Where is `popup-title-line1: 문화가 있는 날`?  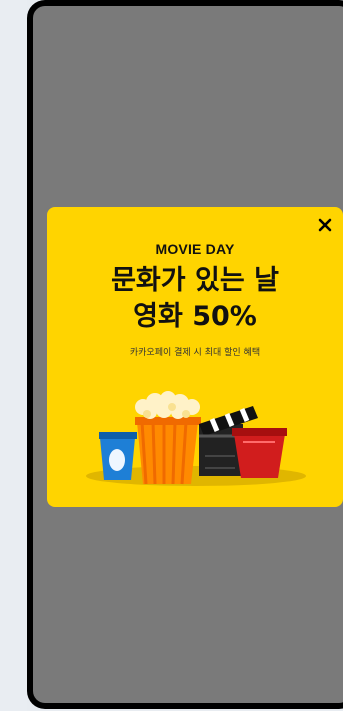
popup-title-line1: 문화가 있는 날 is located at coordinates (195, 280).